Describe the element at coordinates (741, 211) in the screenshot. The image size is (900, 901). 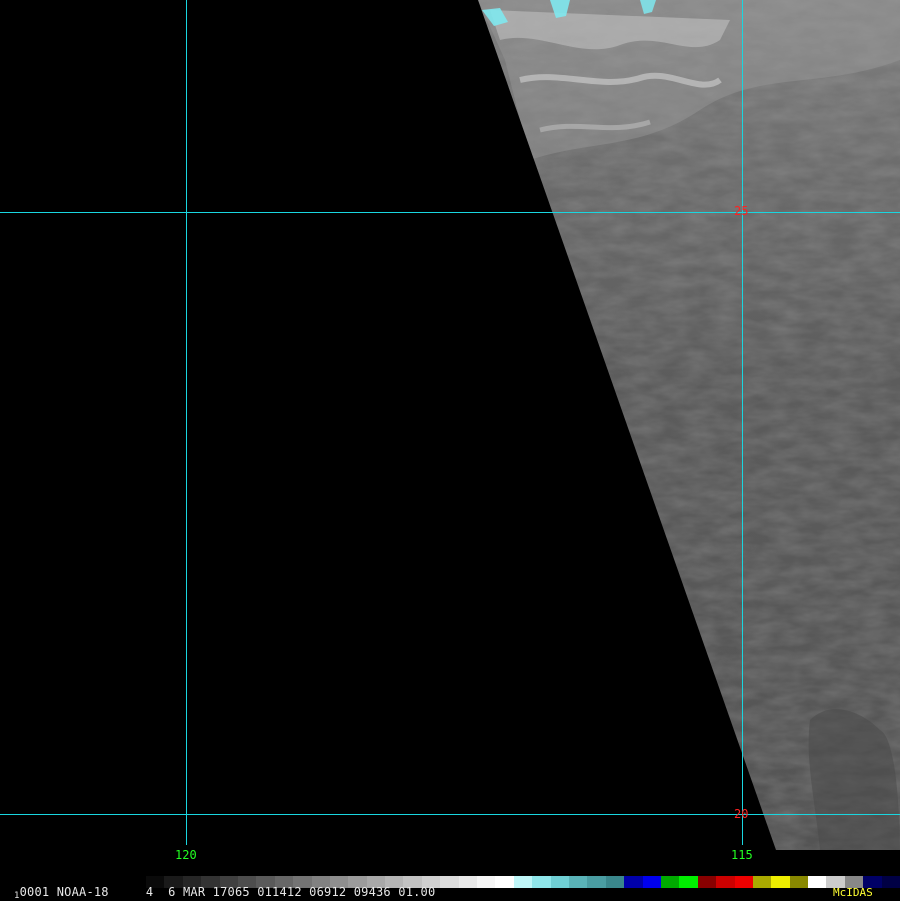
I see `latitude-label-25: 25` at that location.